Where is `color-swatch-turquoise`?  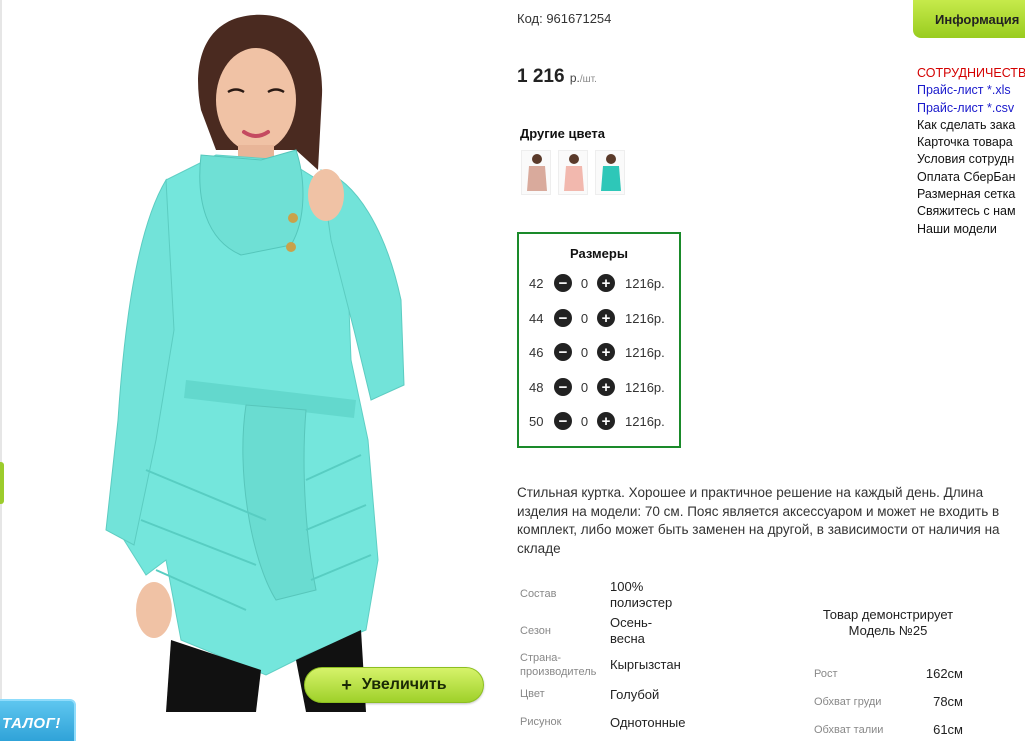
color-swatch-turquoise is located at coordinates (610, 172).